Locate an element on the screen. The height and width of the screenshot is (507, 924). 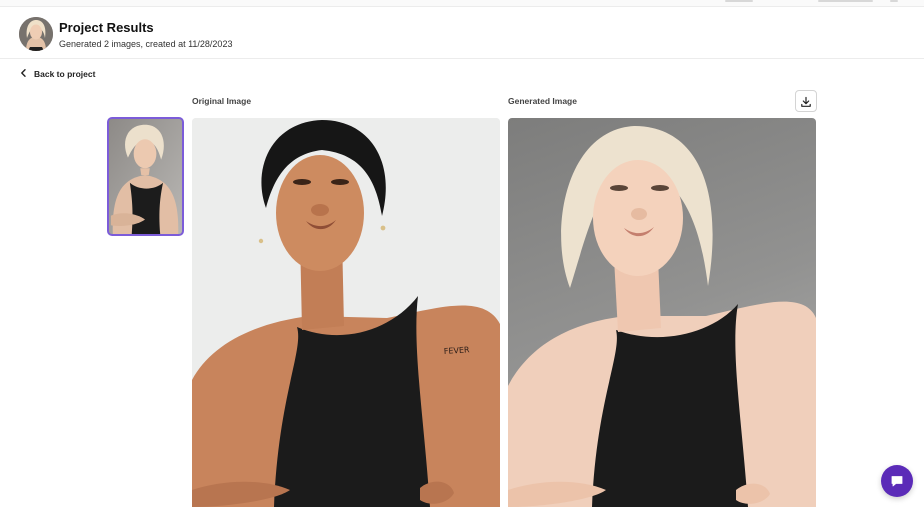
generated-image-label: Generated Image is located at coordinates (542, 101).